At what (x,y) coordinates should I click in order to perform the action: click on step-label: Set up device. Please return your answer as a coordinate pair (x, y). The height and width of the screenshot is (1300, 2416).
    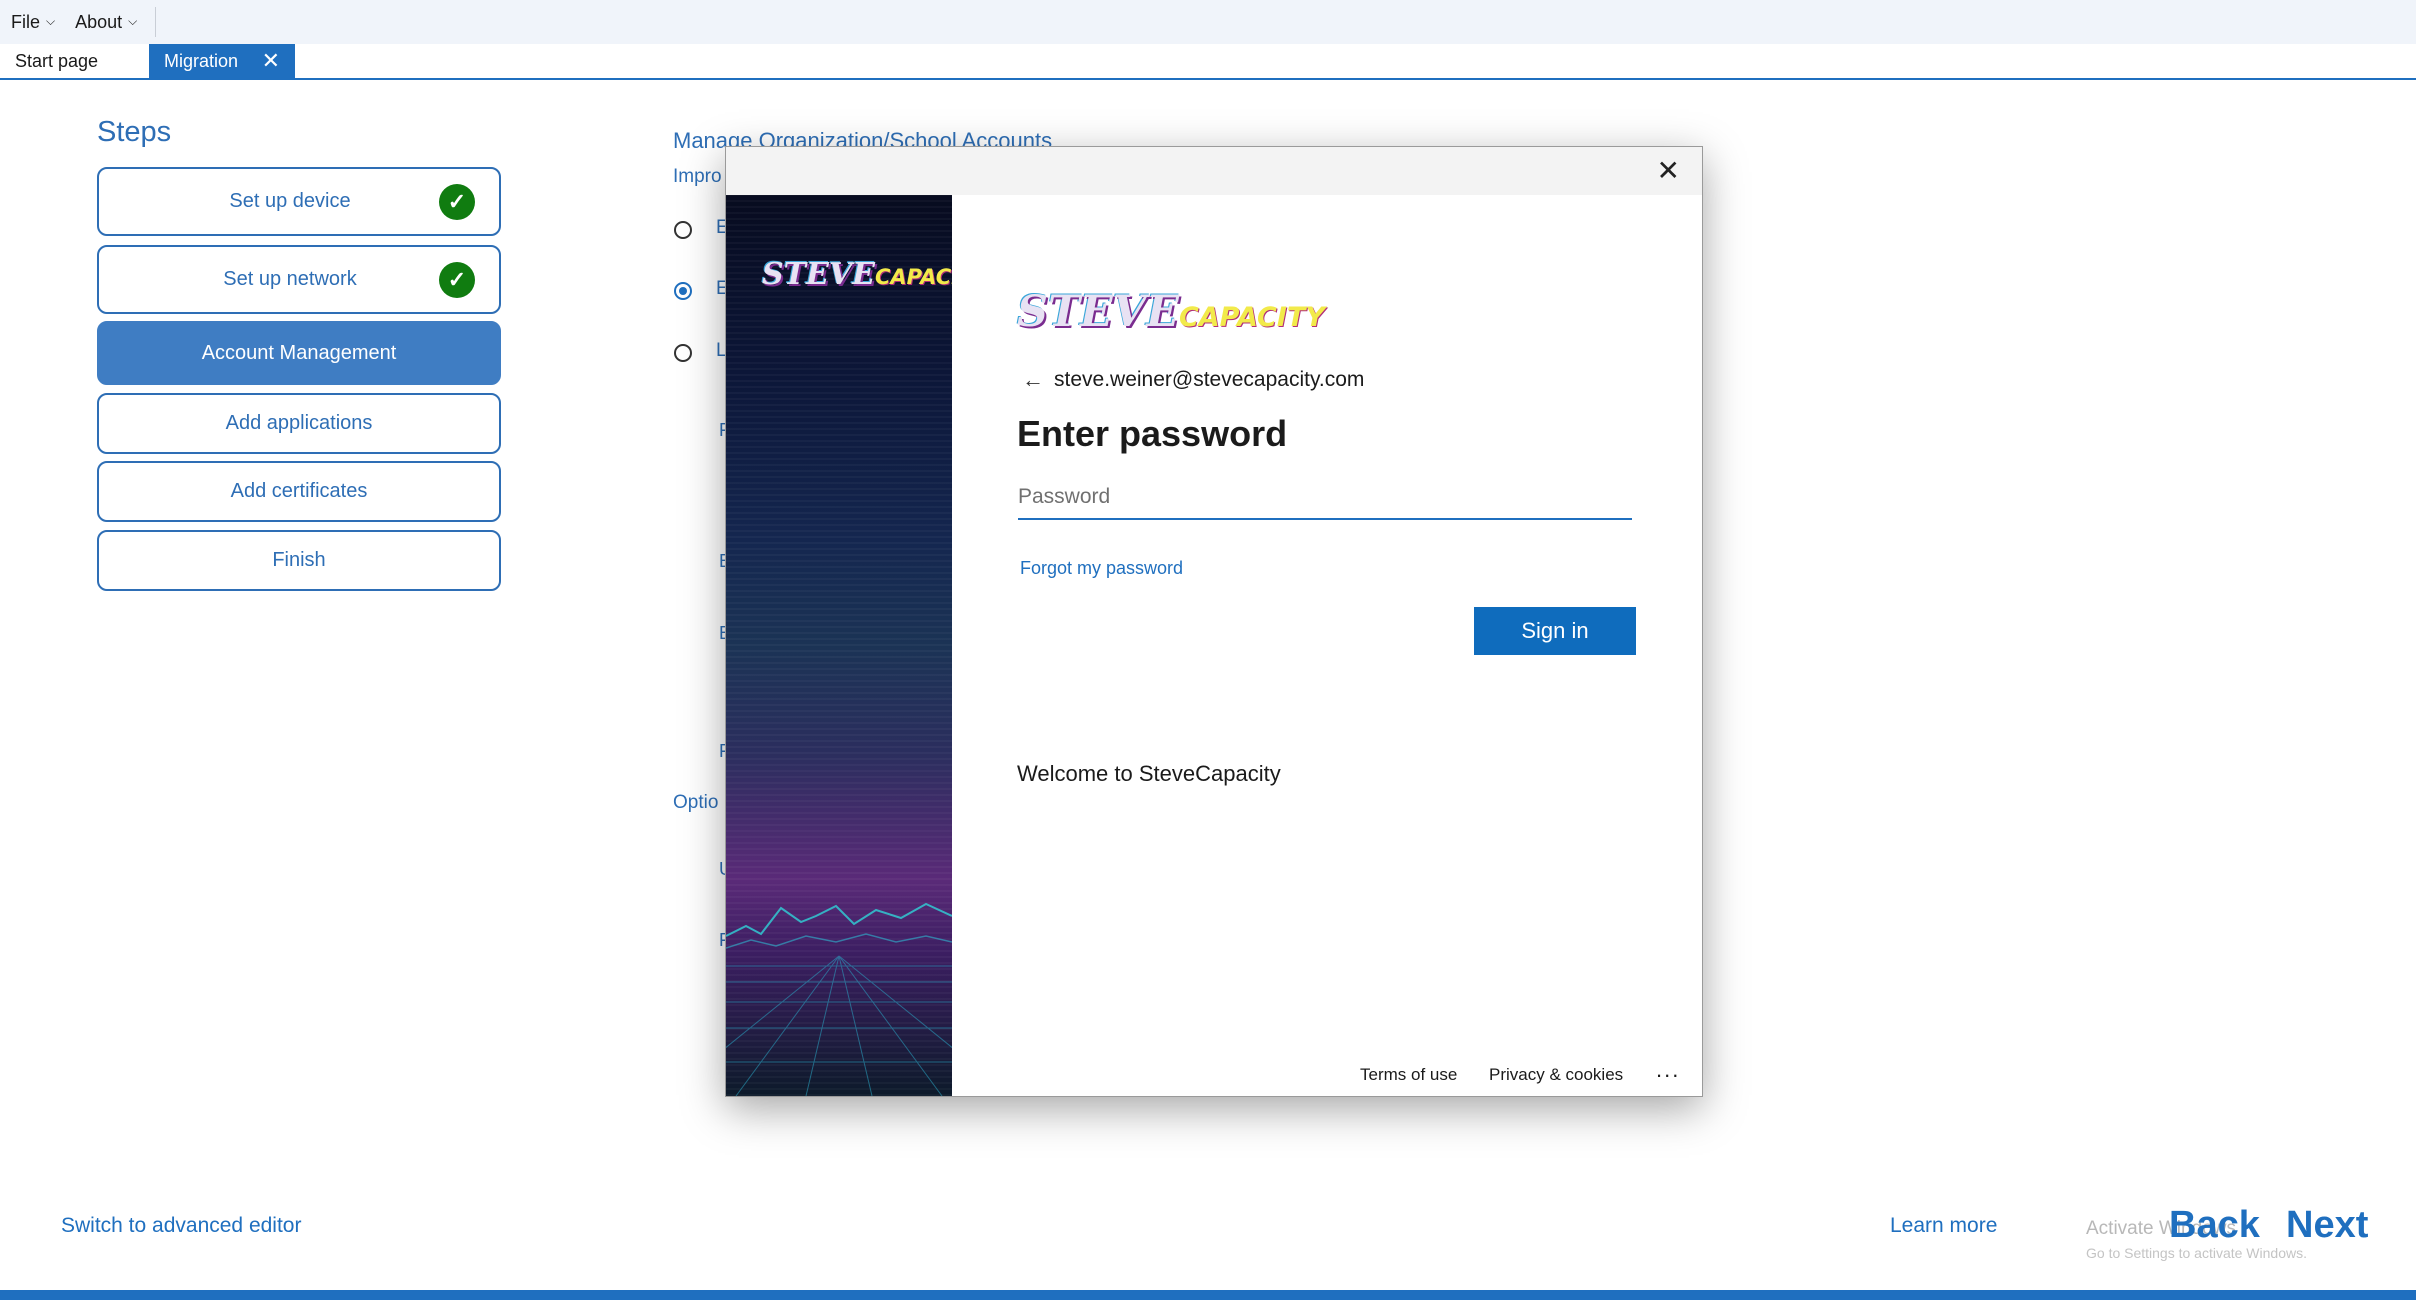
    Looking at the image, I should click on (290, 201).